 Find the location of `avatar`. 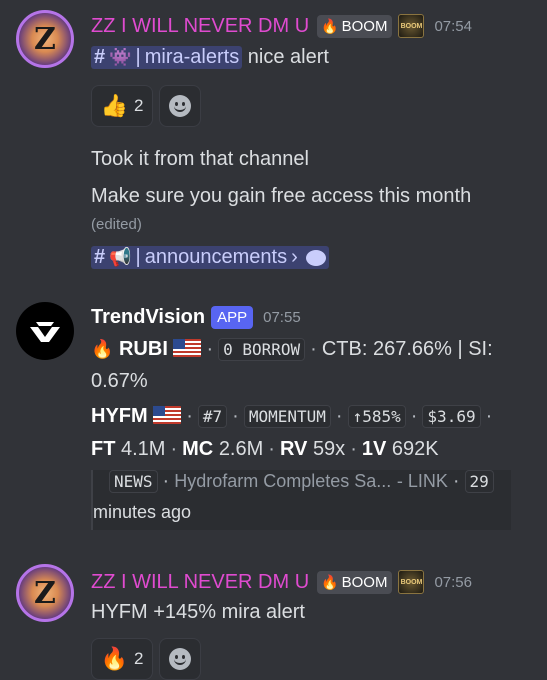

avatar is located at coordinates (45, 331).